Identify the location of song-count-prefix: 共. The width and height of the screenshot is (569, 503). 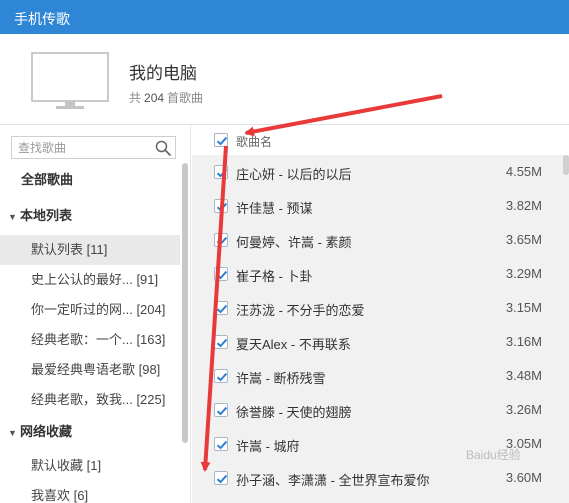
(135, 98).